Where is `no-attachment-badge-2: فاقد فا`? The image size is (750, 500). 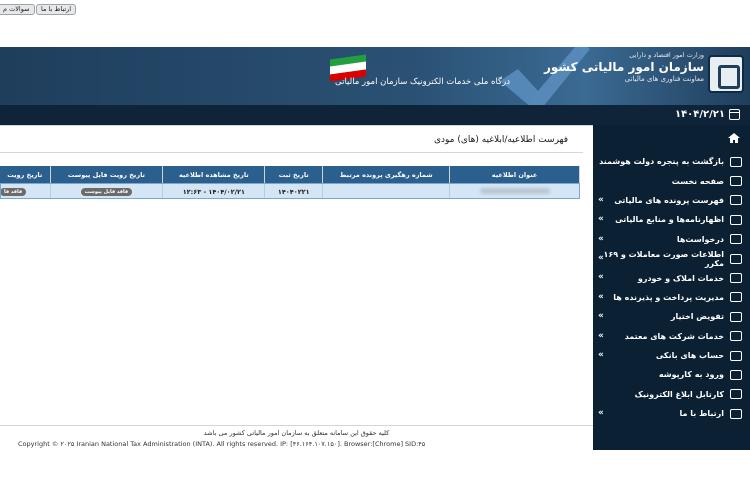
no-attachment-badge-2: فاقد فا is located at coordinates (13, 192).